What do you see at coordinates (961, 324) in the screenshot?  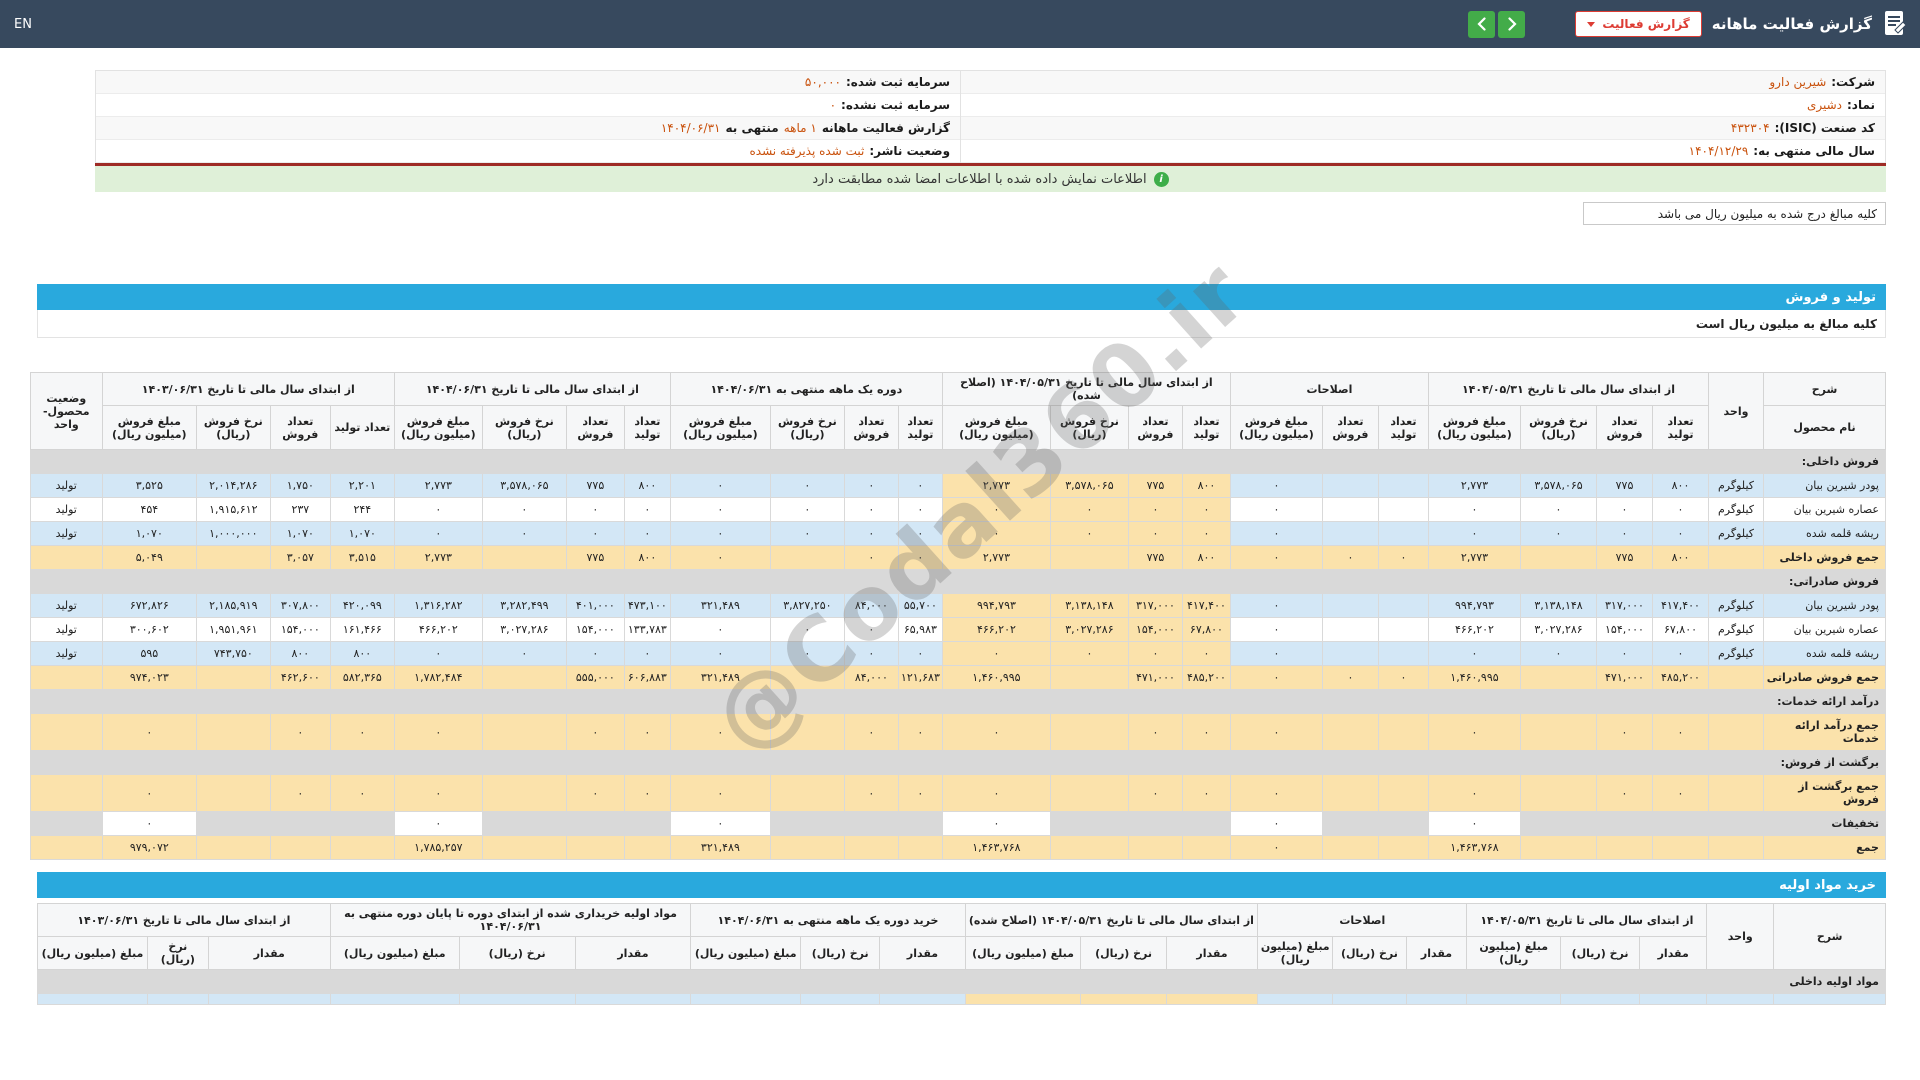 I see `amounts-note: کلیه مبالغ به میلیون ریال است` at bounding box center [961, 324].